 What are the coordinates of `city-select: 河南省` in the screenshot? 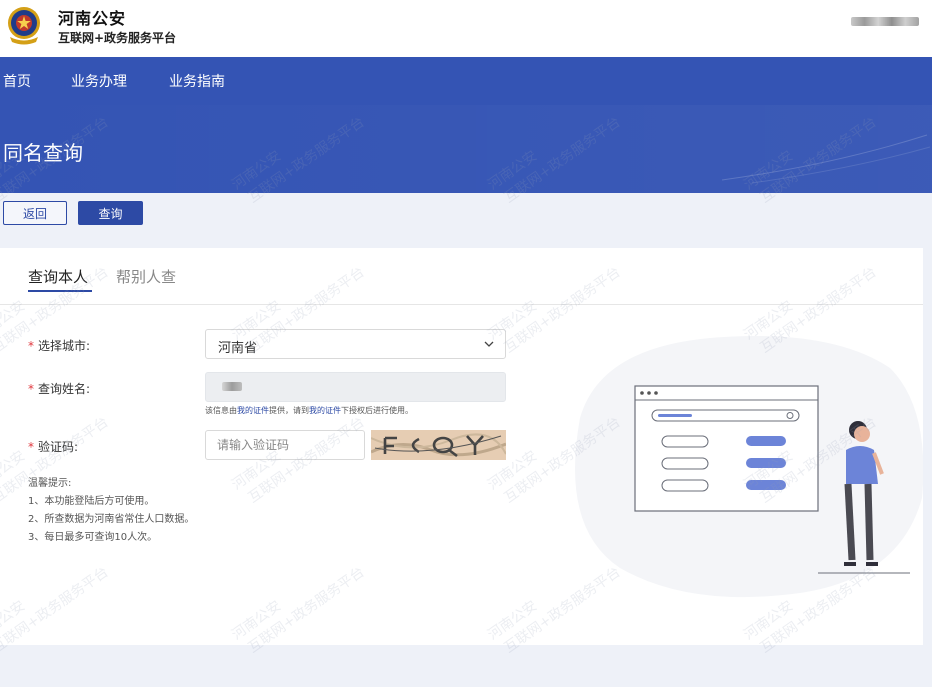 It's located at (355, 344).